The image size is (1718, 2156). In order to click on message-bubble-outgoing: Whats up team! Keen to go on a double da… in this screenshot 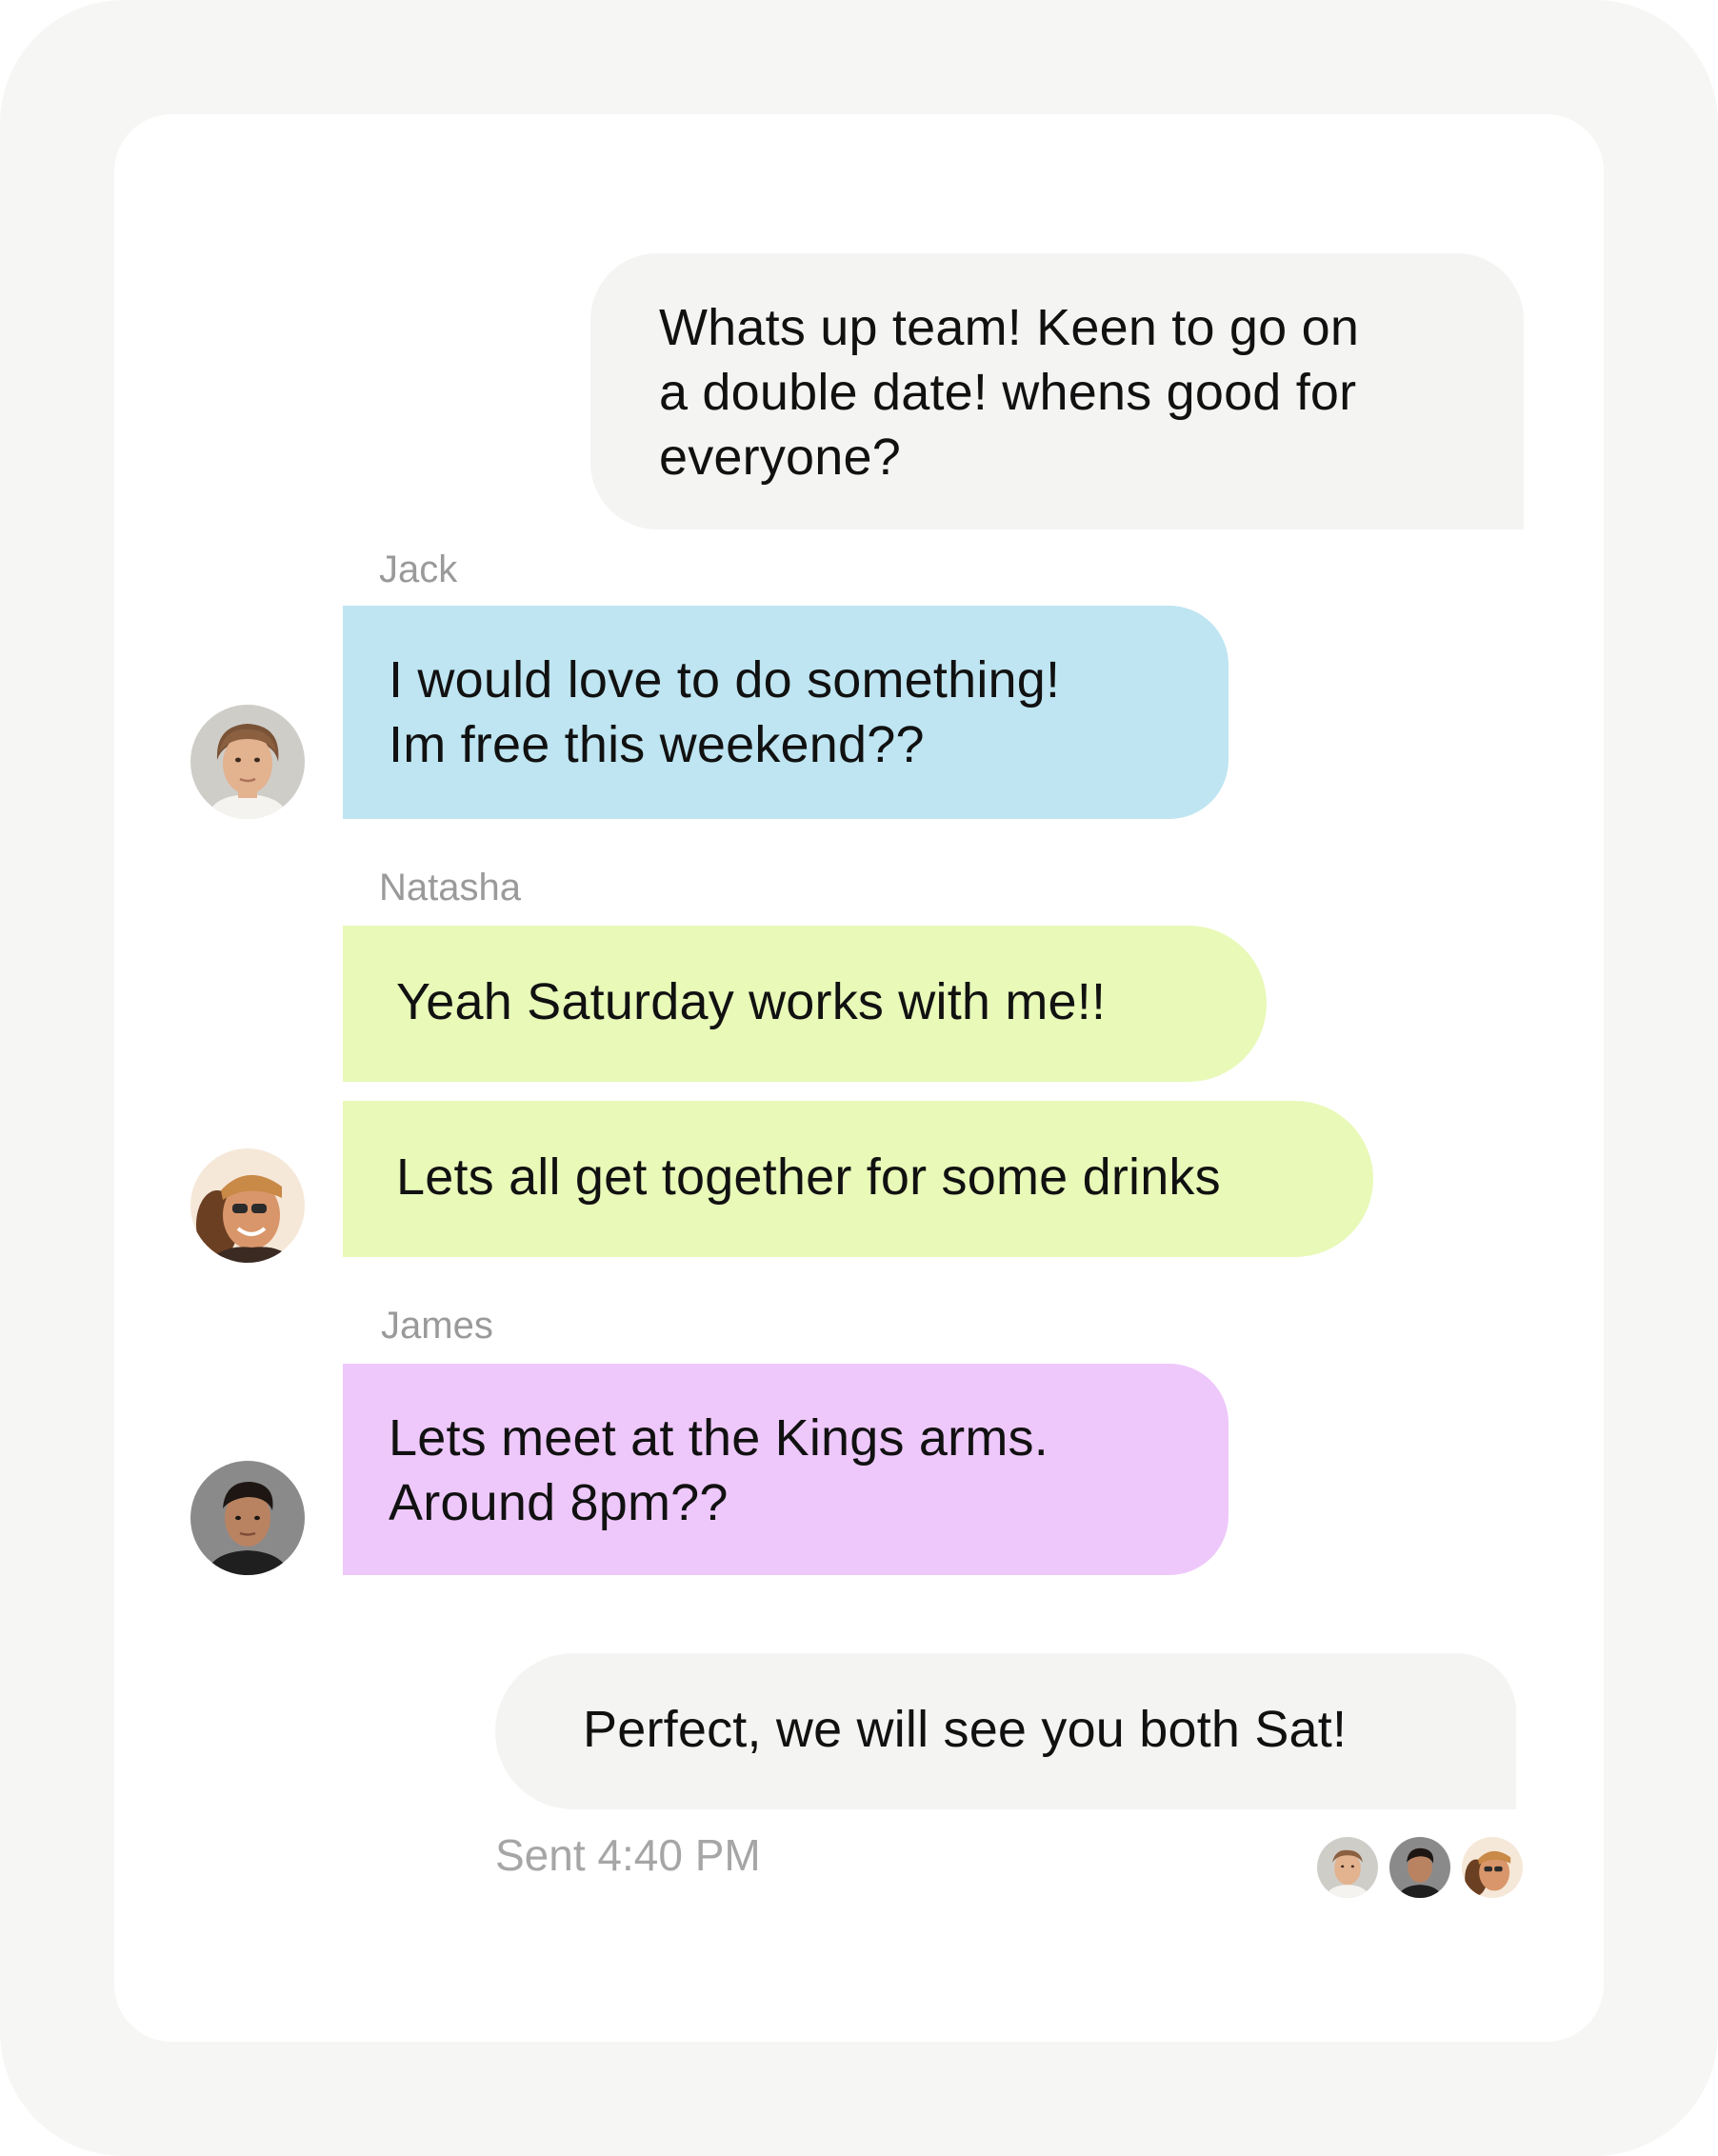, I will do `click(1057, 391)`.